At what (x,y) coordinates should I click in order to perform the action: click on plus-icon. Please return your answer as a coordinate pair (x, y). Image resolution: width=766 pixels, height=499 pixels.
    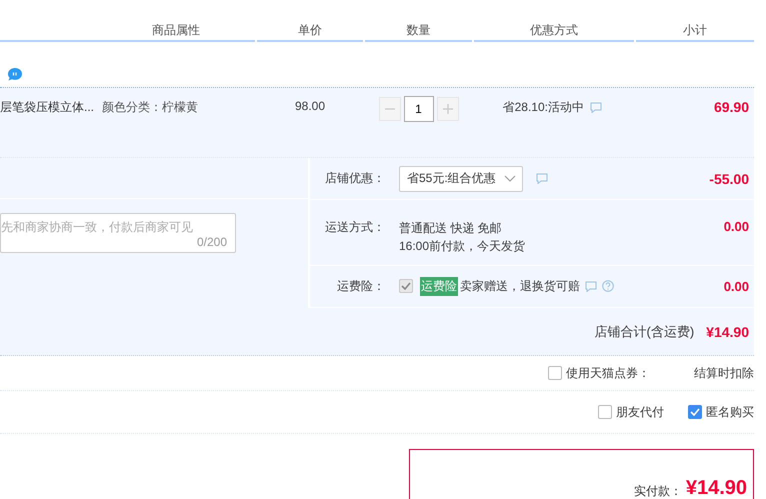
    Looking at the image, I should click on (447, 109).